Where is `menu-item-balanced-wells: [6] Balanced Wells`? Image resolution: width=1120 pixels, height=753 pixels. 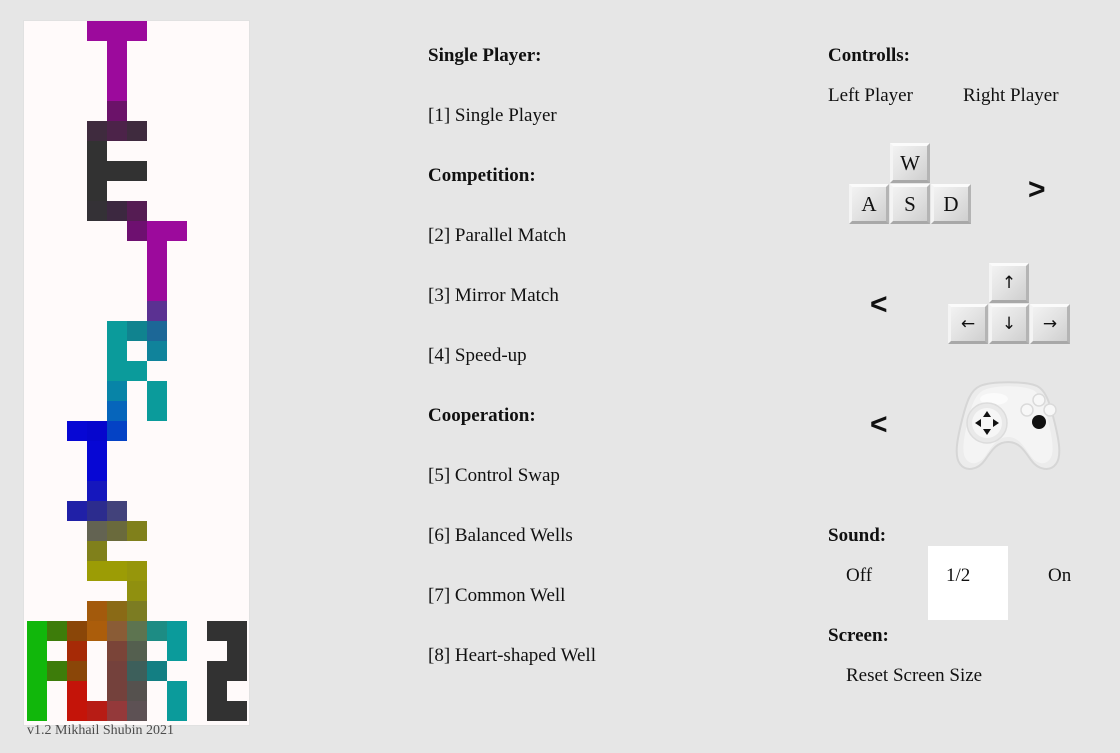 menu-item-balanced-wells: [6] Balanced Wells is located at coordinates (500, 536).